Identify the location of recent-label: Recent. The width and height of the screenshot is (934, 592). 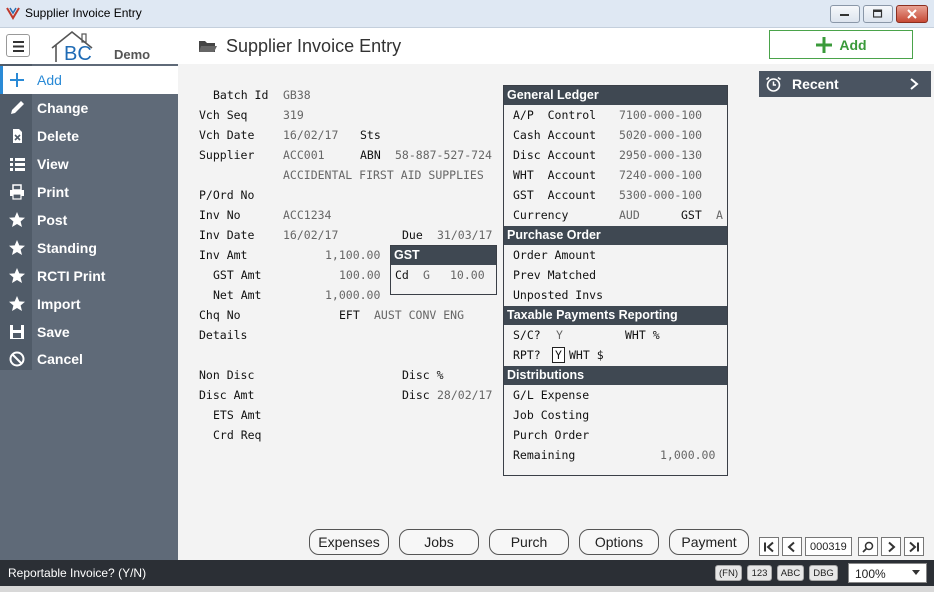
(815, 84).